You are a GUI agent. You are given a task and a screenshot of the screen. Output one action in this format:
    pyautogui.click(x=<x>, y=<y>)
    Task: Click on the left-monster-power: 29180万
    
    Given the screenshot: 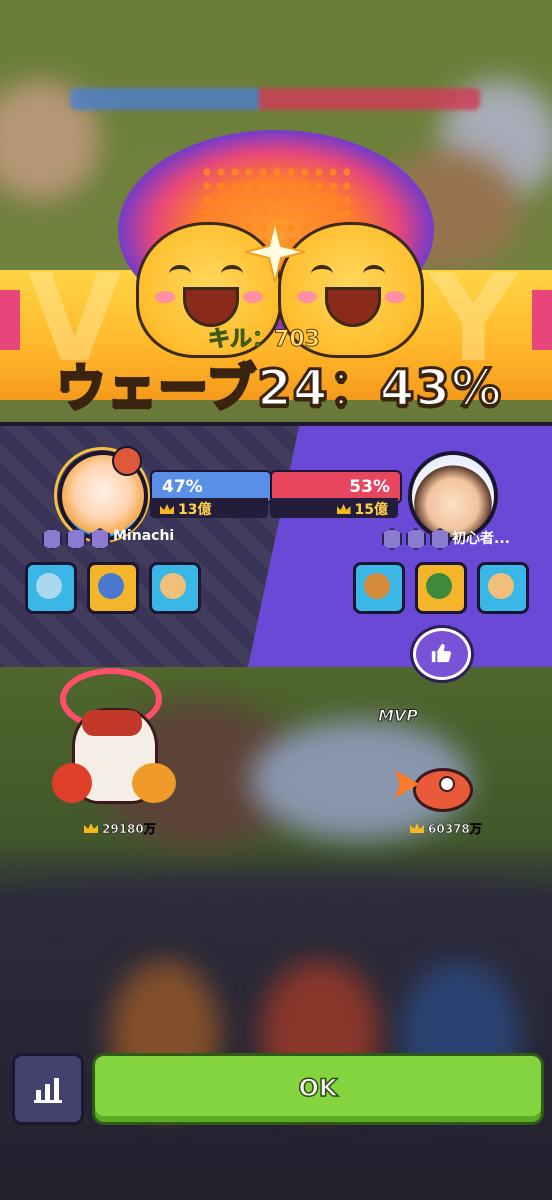 What is the action you would take?
    pyautogui.click(x=120, y=828)
    